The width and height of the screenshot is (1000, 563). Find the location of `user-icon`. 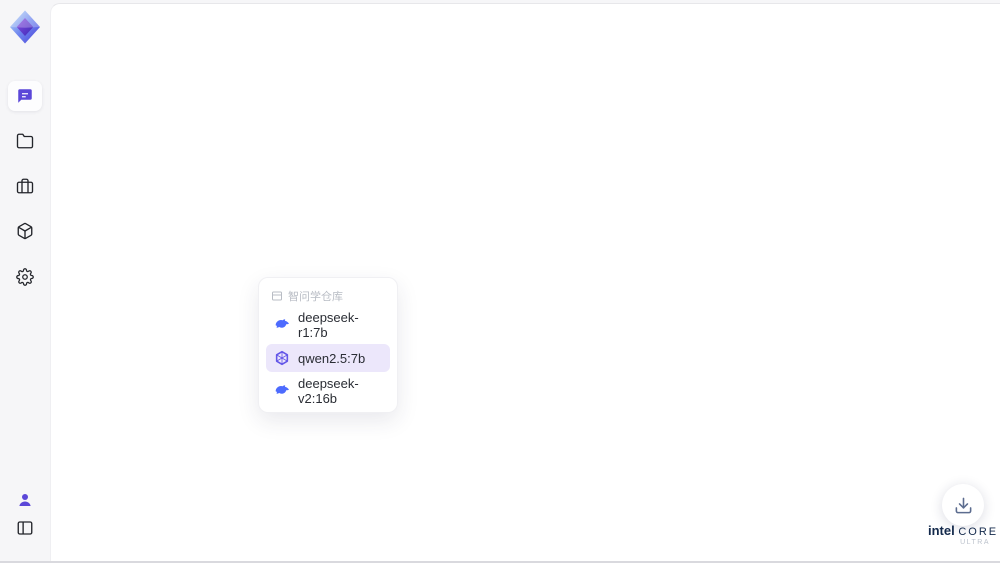

user-icon is located at coordinates (25, 500).